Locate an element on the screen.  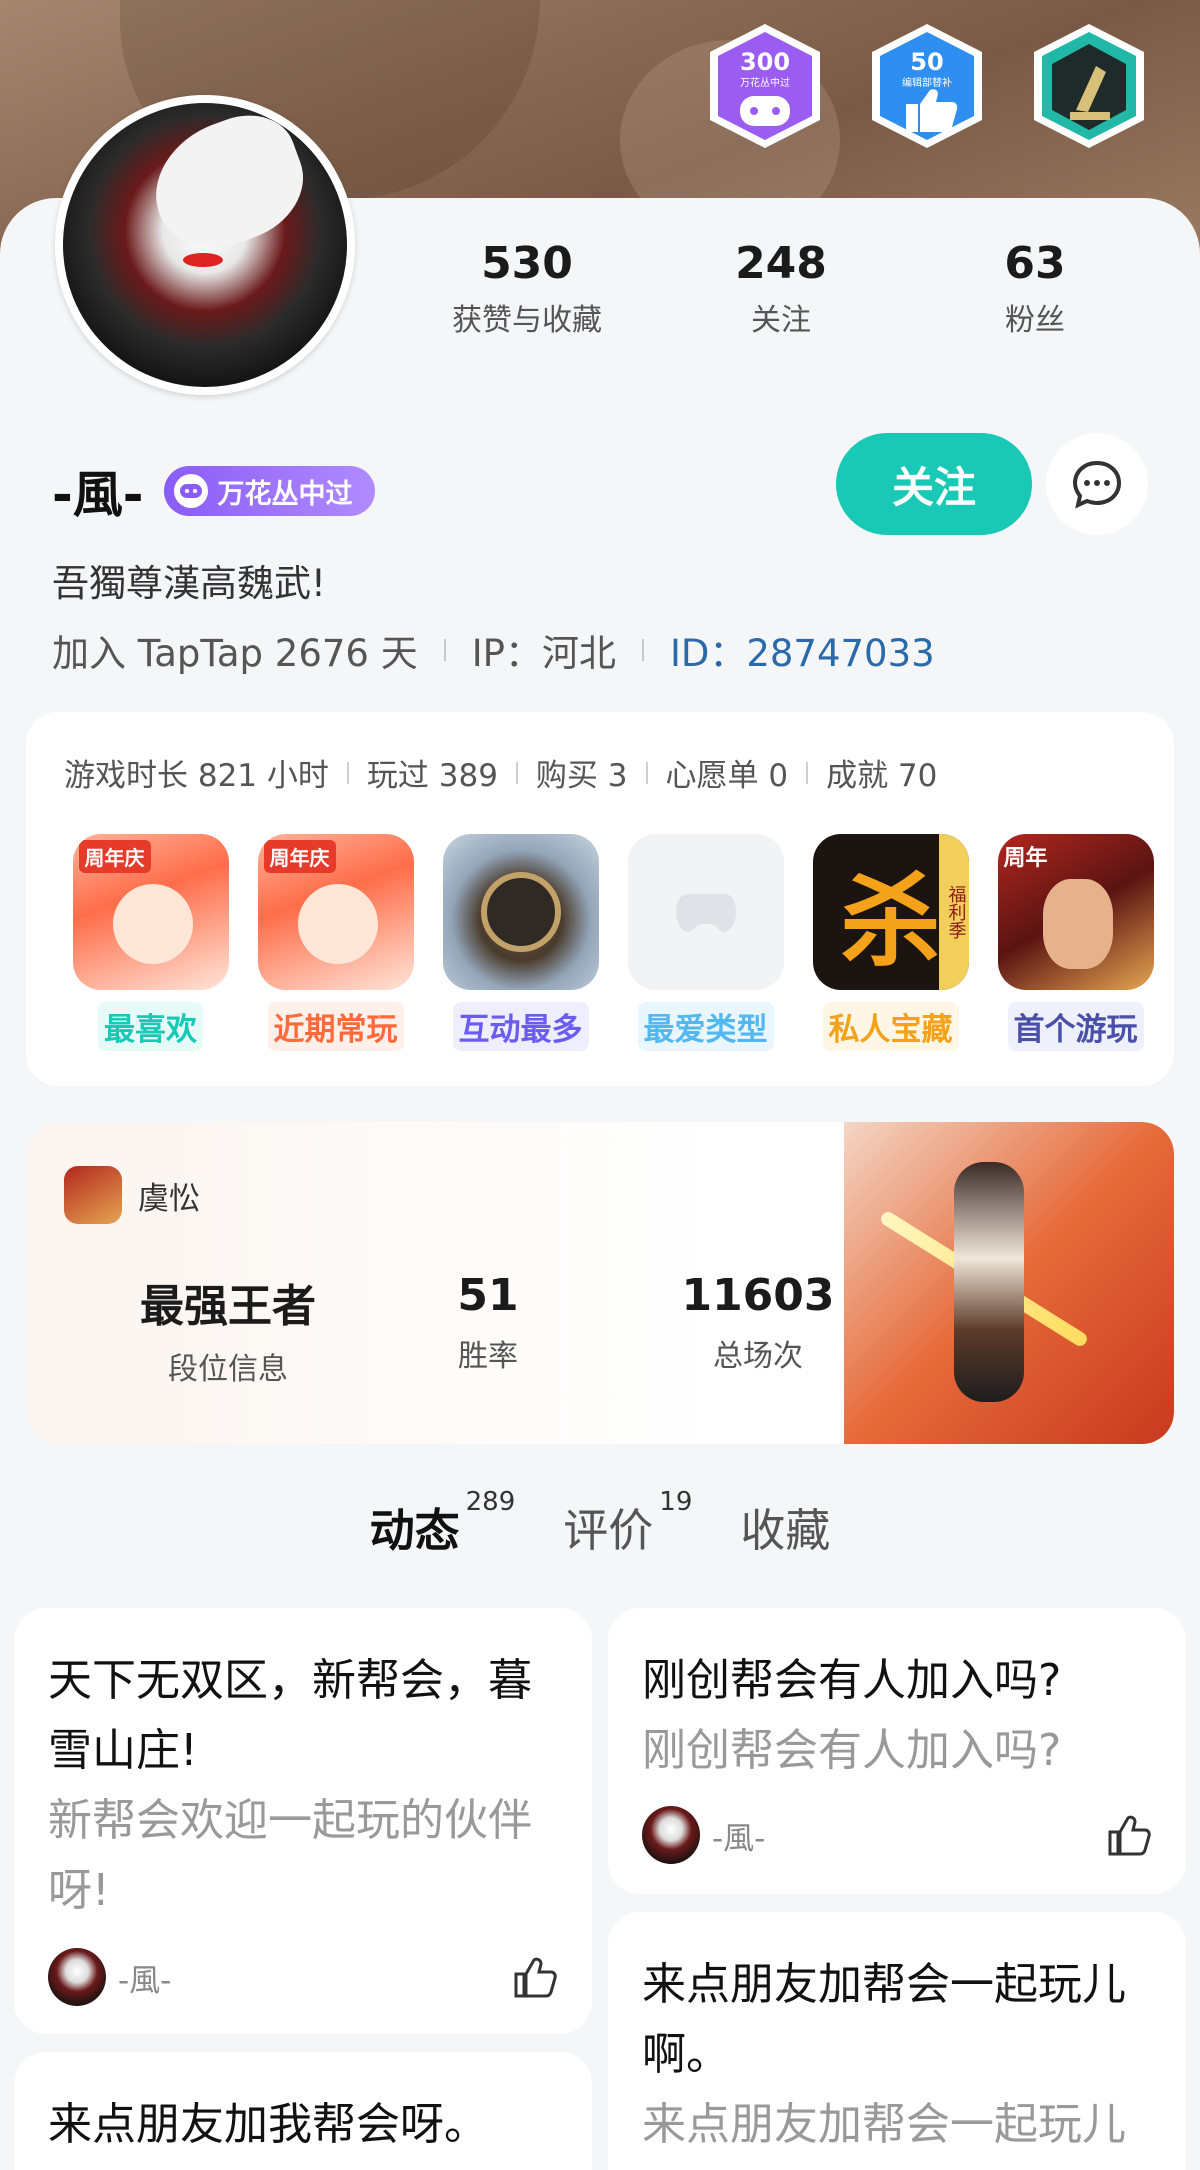
game-label: 最爱类型 is located at coordinates (705, 1026).